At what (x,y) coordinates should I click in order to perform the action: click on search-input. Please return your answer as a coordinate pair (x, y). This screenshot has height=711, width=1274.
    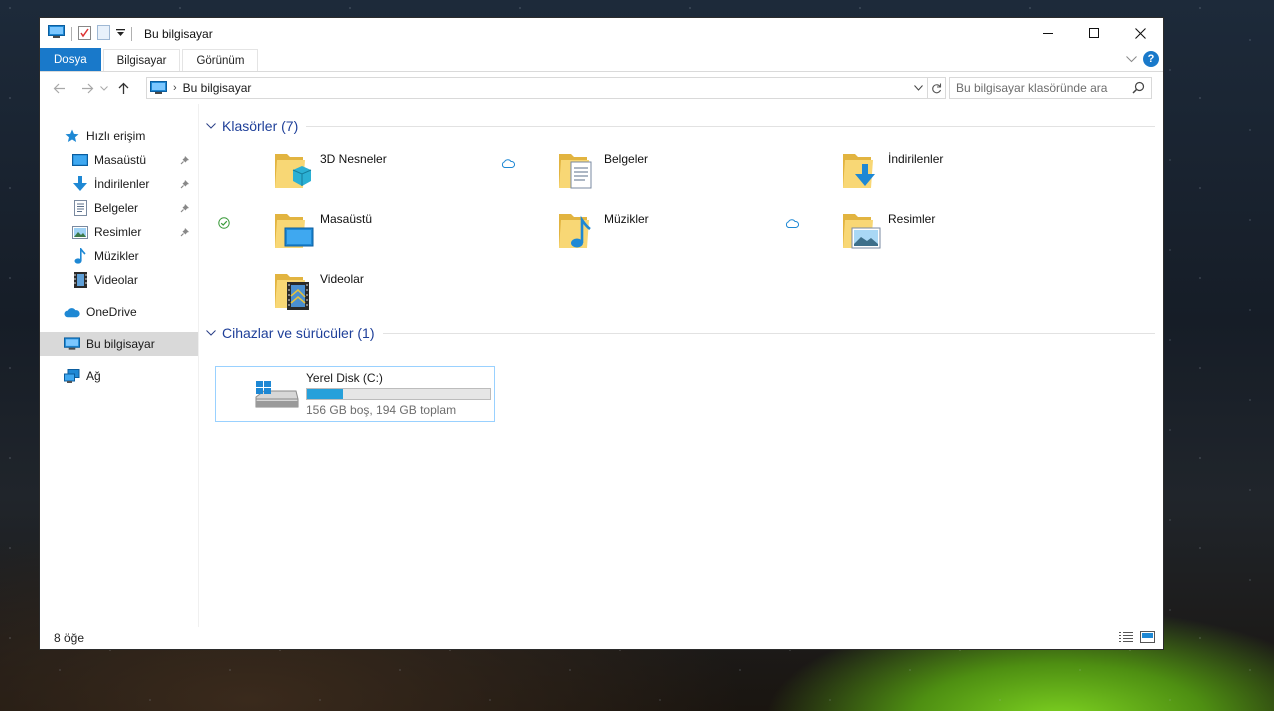
    Looking at the image, I should click on (1041, 88).